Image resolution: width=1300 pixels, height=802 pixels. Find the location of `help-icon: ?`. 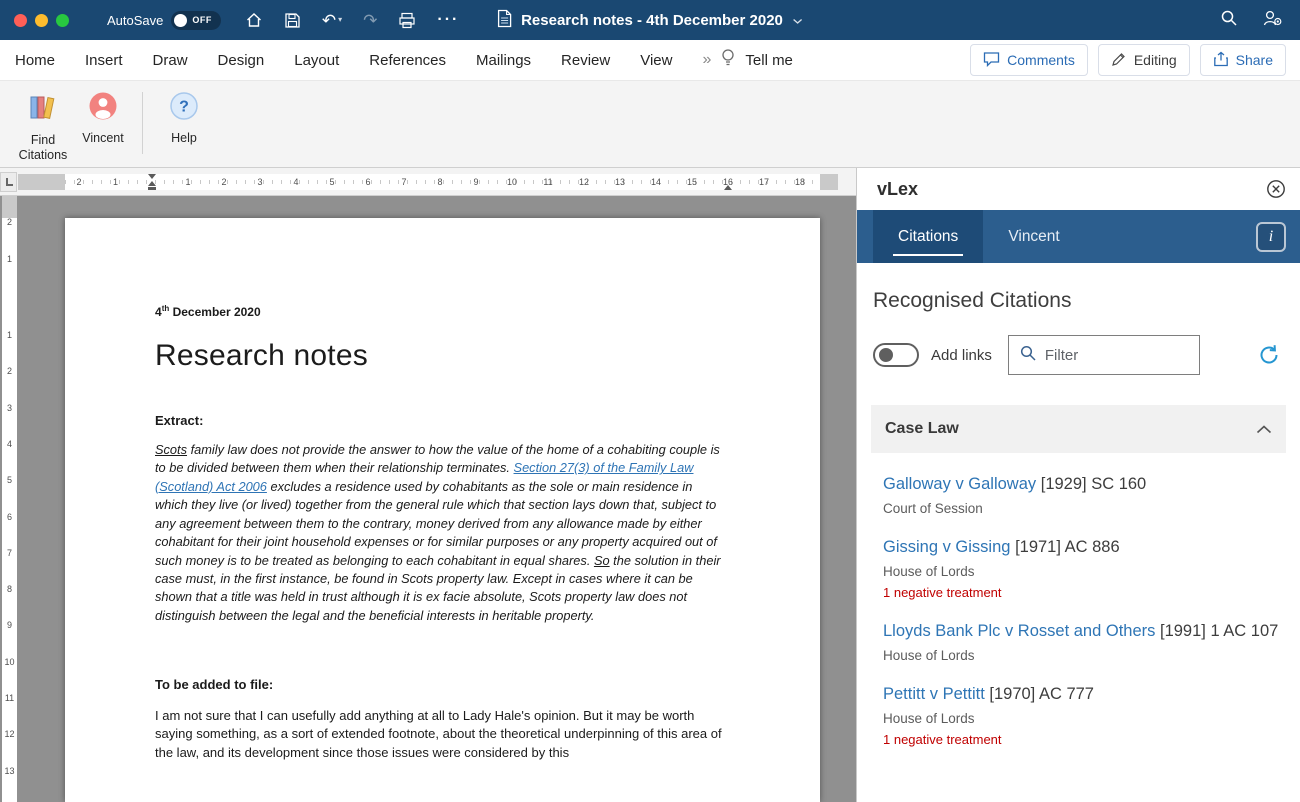

help-icon: ? is located at coordinates (184, 107).